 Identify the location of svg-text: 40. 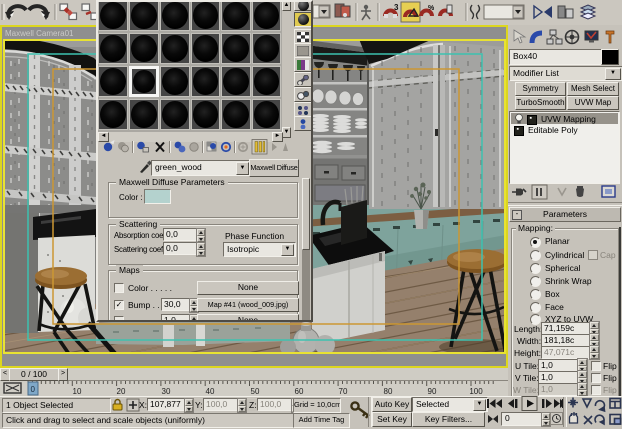
(210, 391).